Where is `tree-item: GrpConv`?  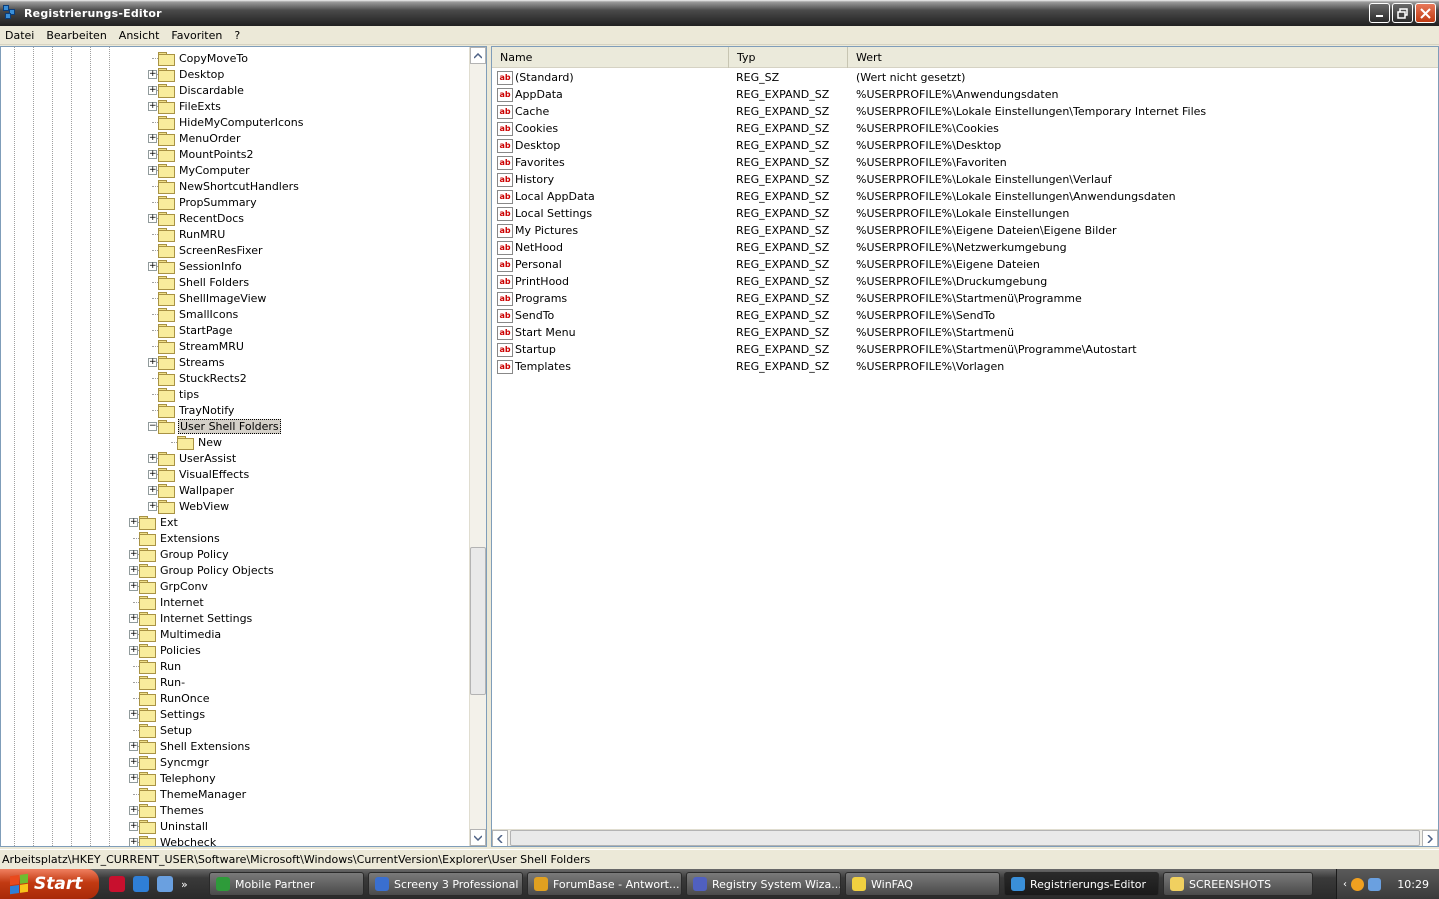 tree-item: GrpConv is located at coordinates (174, 586).